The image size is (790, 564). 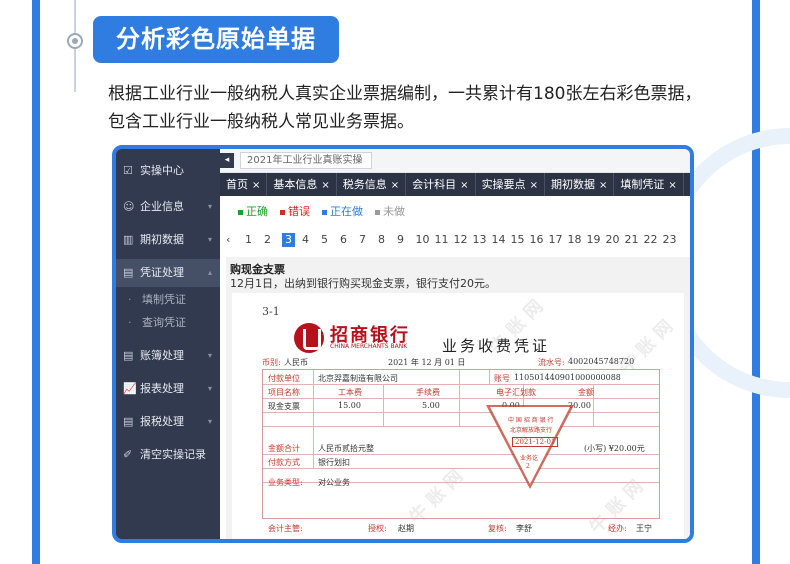 What do you see at coordinates (631, 240) in the screenshot?
I see `page-21: 21` at bounding box center [631, 240].